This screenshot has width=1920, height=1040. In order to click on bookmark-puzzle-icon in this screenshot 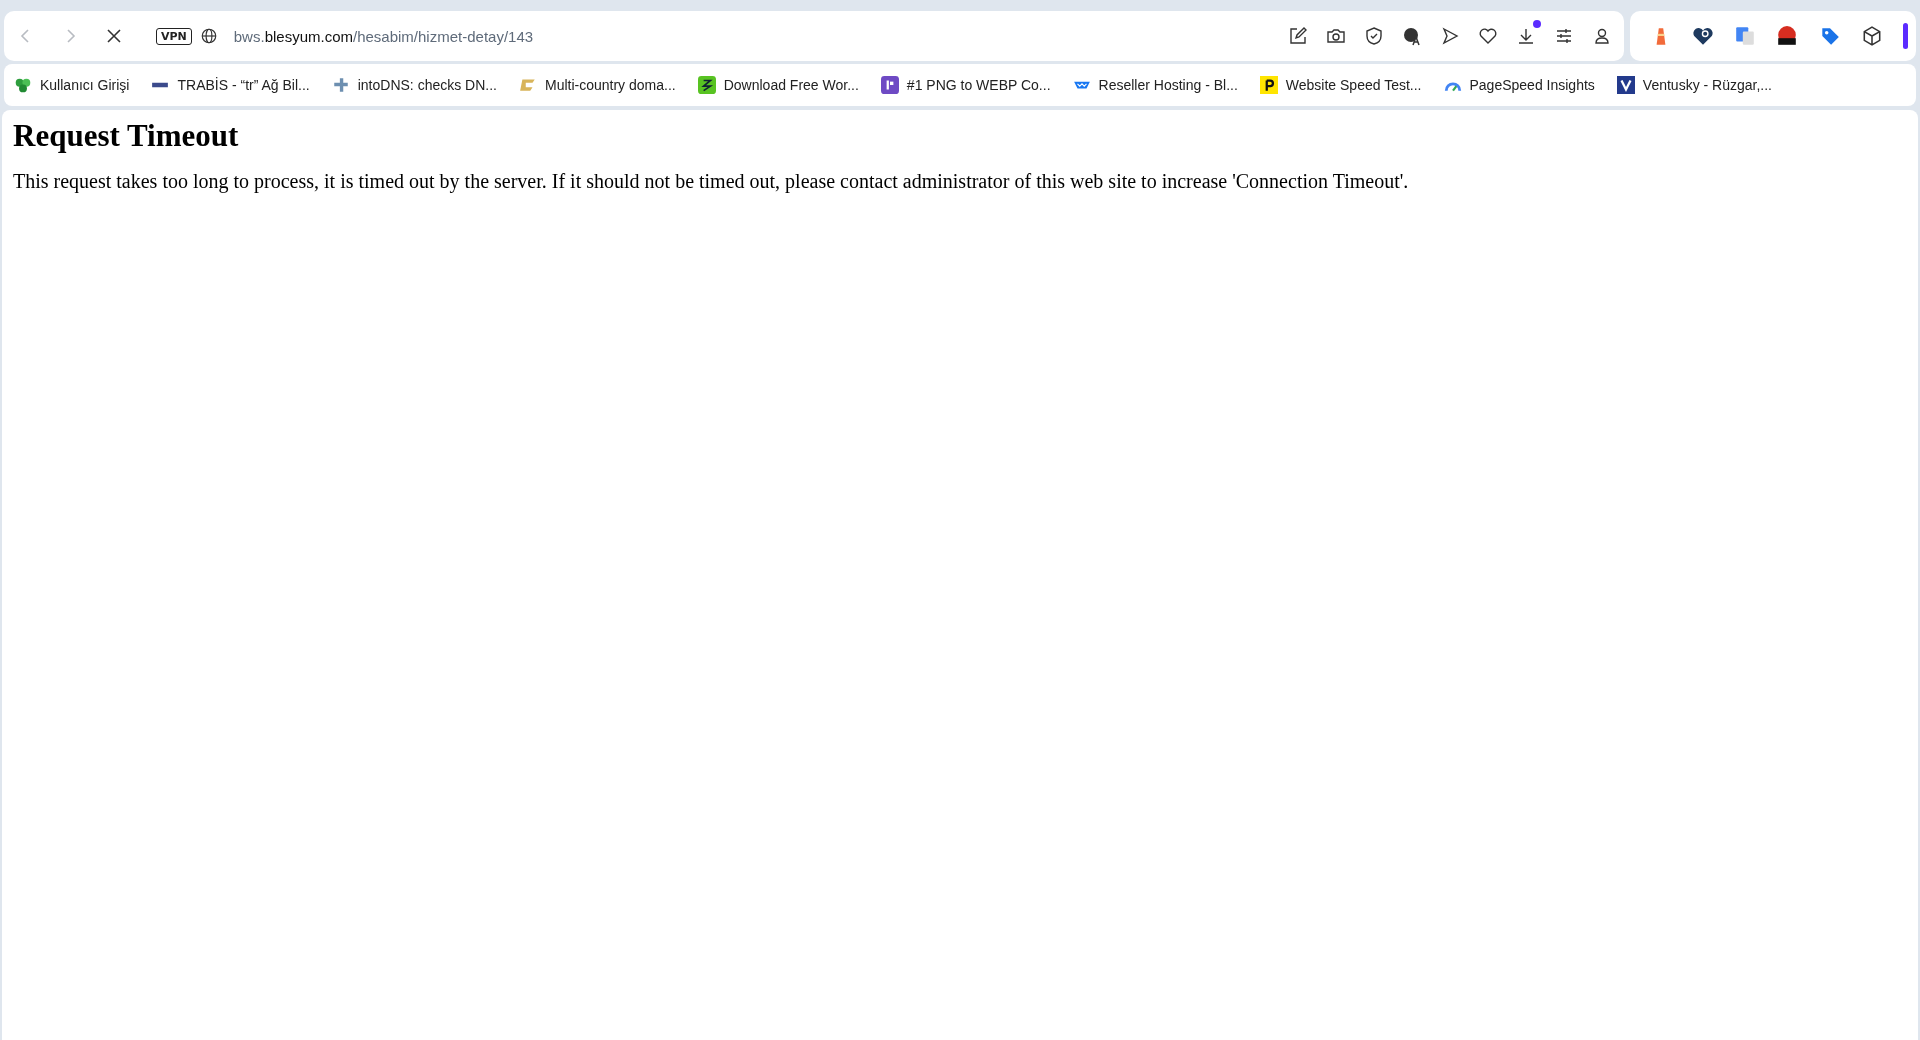, I will do `click(340, 85)`.